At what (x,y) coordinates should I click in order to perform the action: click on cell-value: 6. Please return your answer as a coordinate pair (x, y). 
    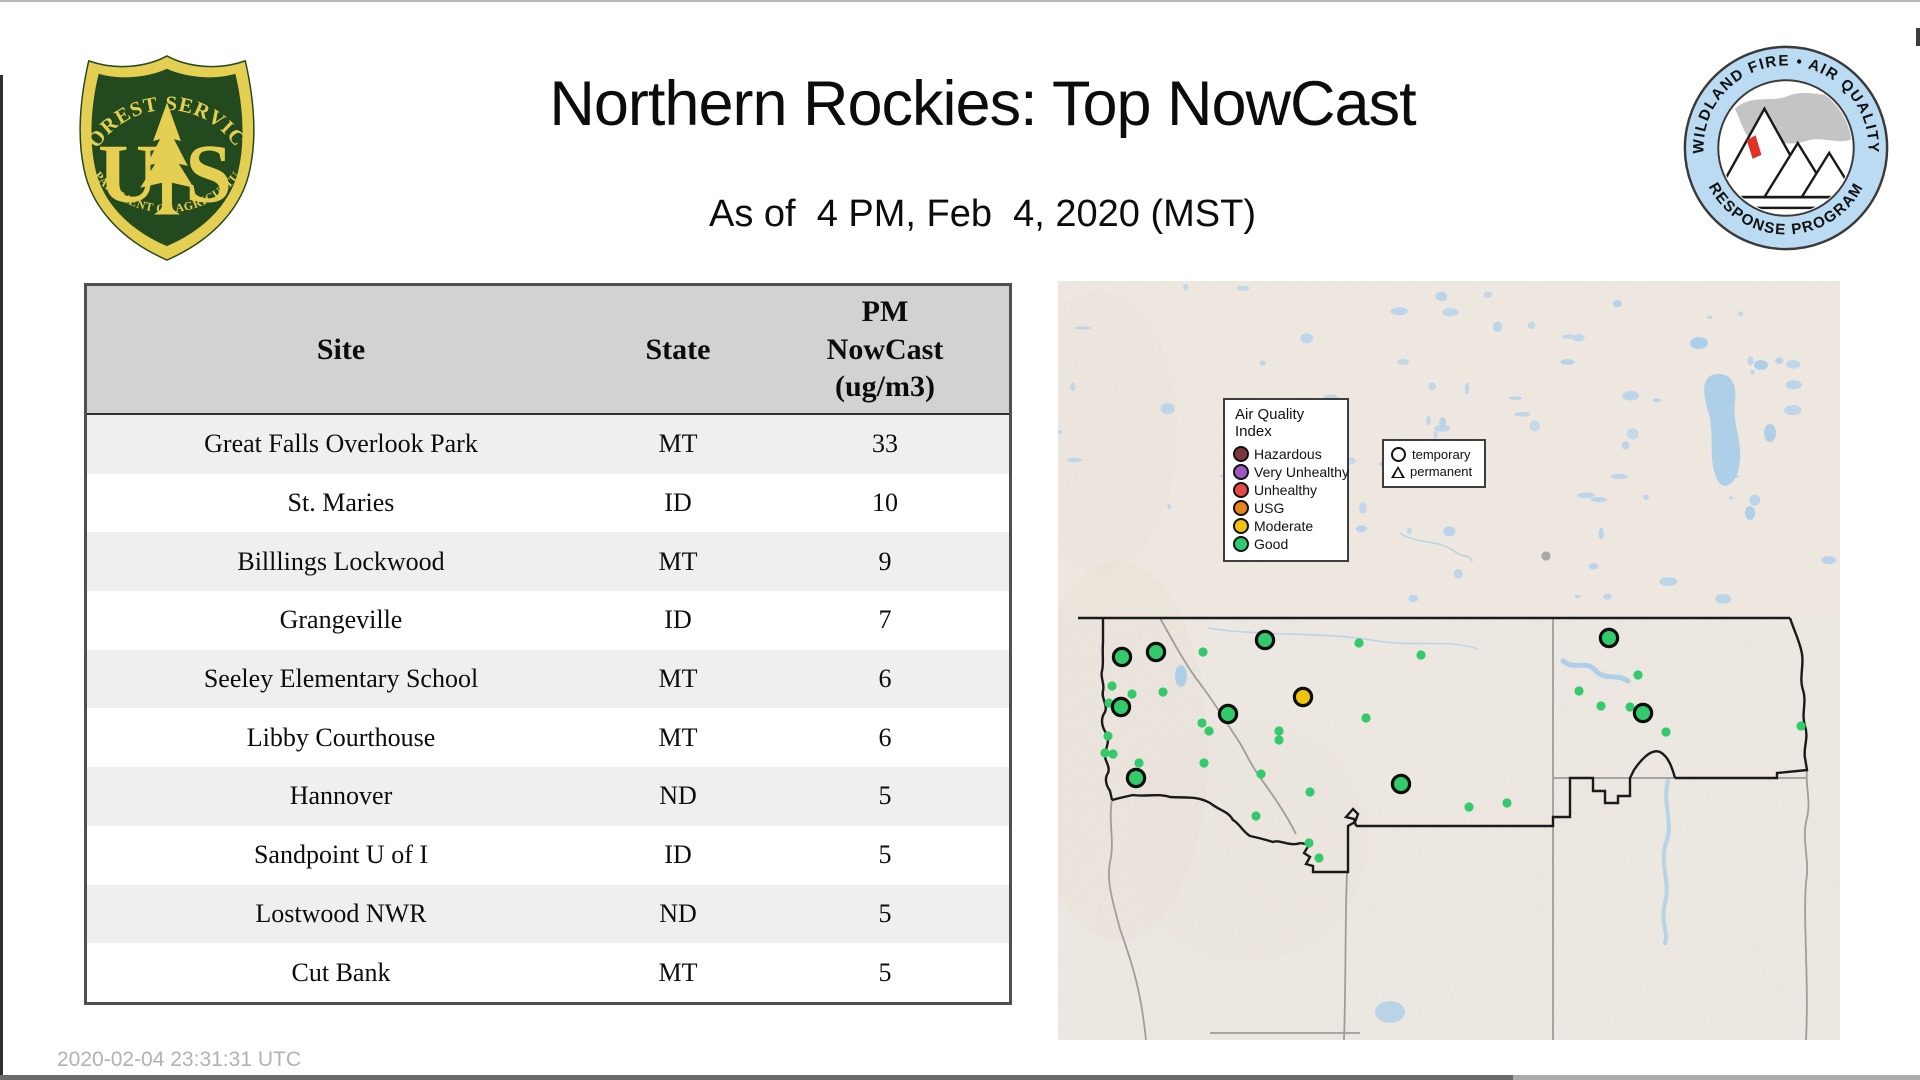
    Looking at the image, I should click on (885, 737).